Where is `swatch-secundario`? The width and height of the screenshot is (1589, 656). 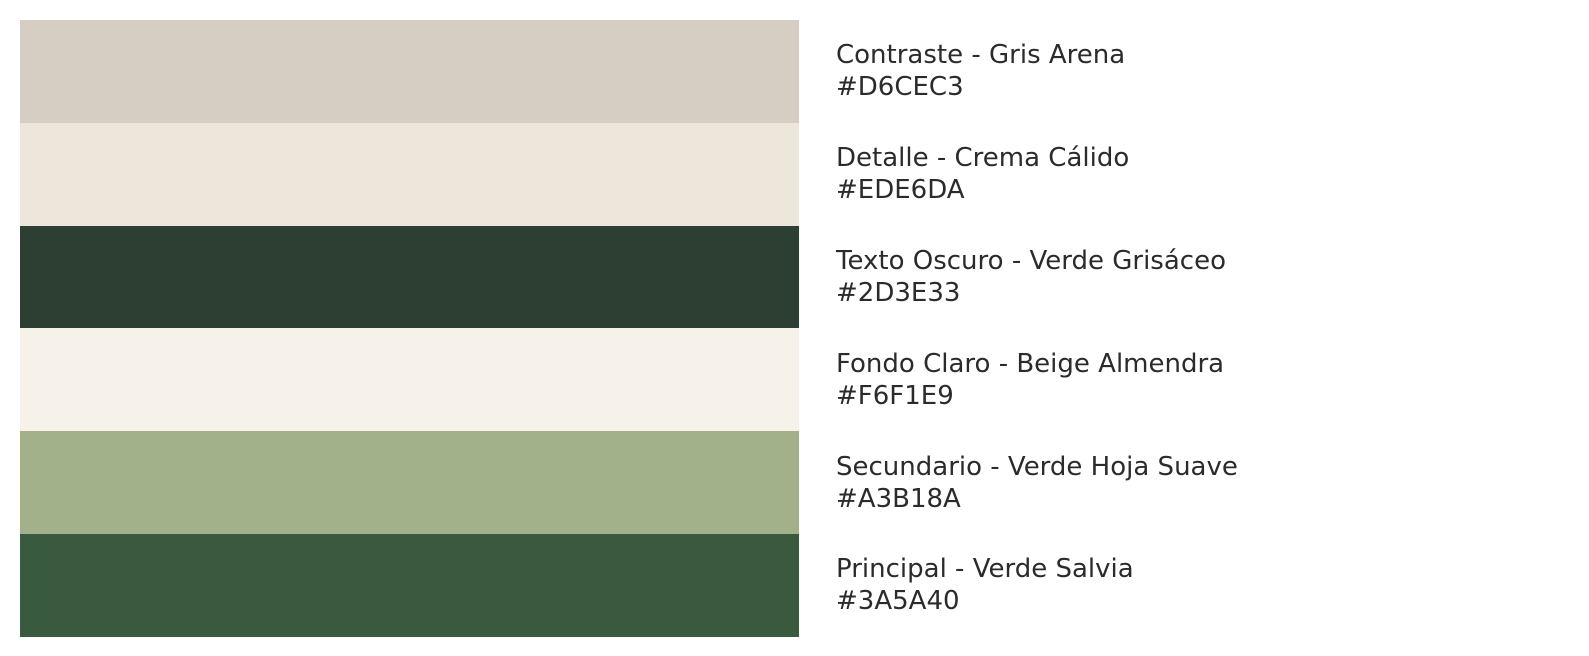
swatch-secundario is located at coordinates (409, 482).